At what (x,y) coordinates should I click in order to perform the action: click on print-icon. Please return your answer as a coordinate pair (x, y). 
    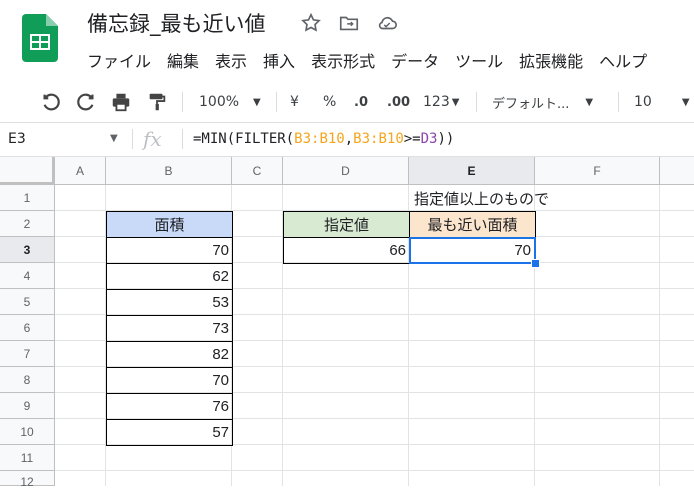
    Looking at the image, I should click on (121, 102).